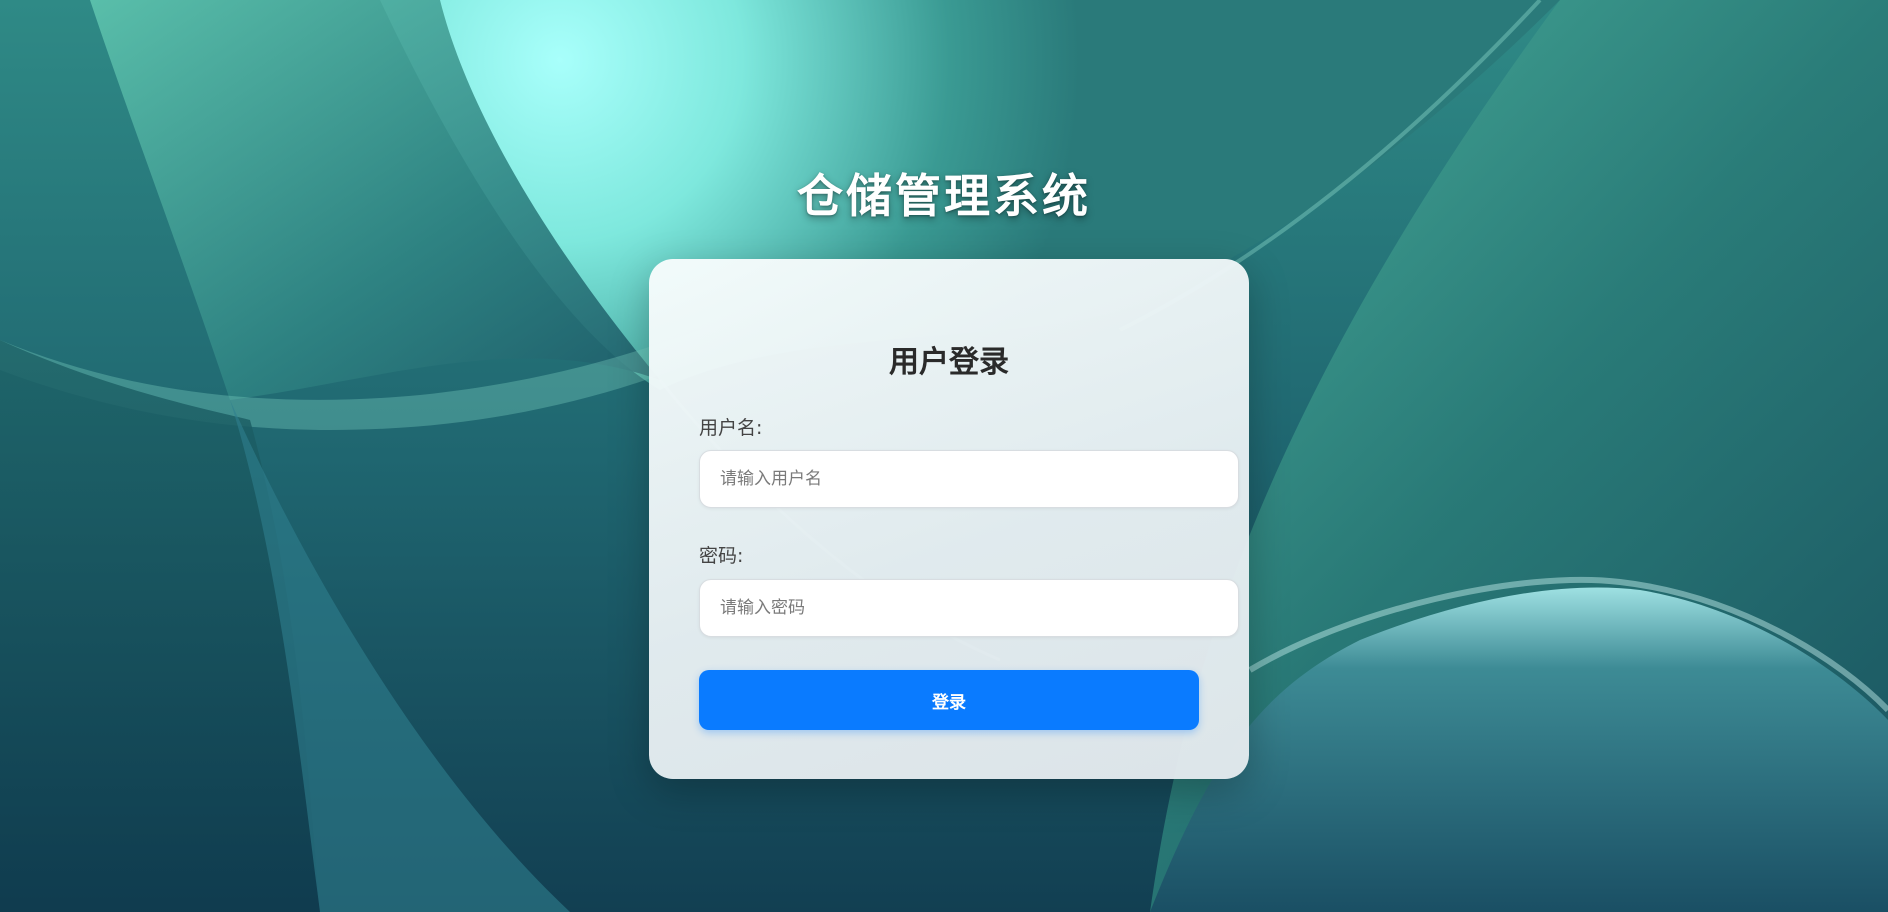 The width and height of the screenshot is (1888, 912). Describe the element at coordinates (944, 196) in the screenshot. I see `system-title: 仓储管理系统` at that location.